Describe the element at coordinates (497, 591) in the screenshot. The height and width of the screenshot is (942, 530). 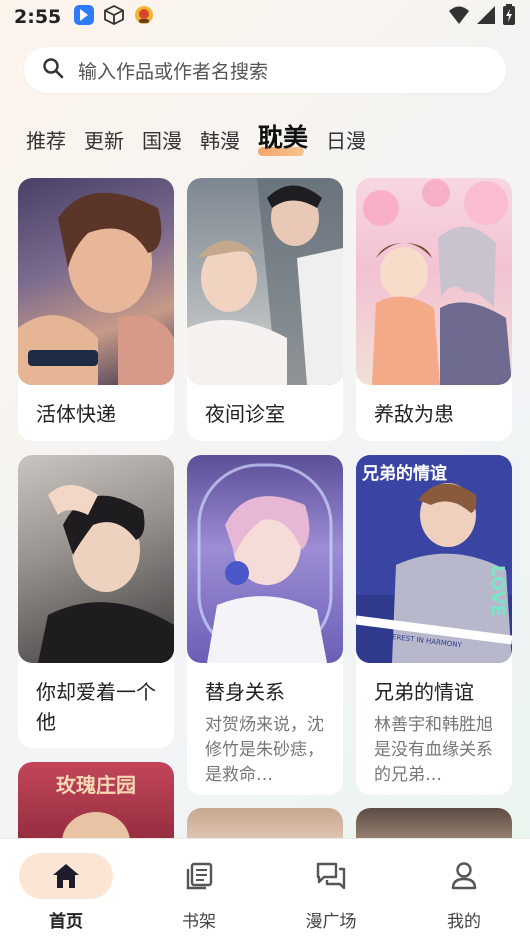
I see `cover-love-text: LOVE` at that location.